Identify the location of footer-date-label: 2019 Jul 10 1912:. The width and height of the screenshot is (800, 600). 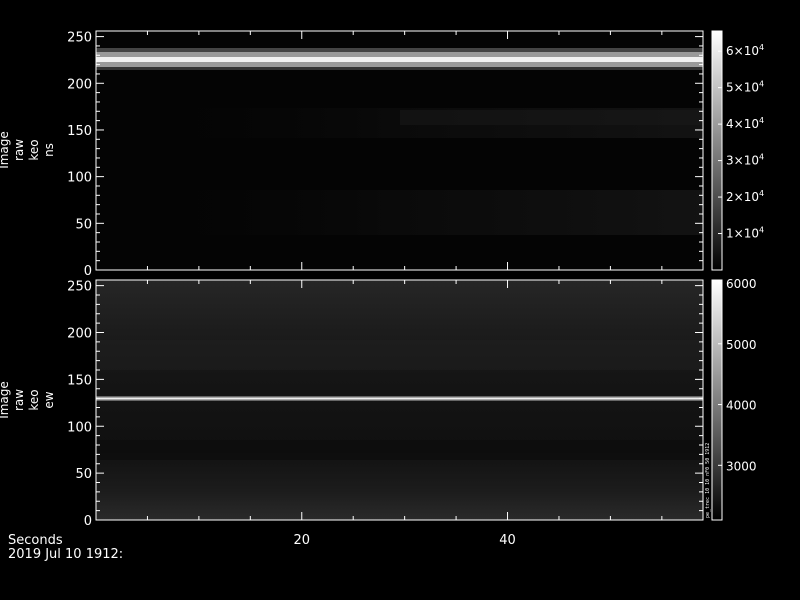
(65, 554).